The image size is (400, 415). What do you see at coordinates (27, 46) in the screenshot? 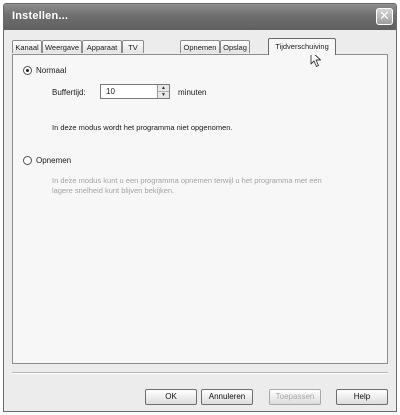
I see `tab-kanaal: Kanaal` at bounding box center [27, 46].